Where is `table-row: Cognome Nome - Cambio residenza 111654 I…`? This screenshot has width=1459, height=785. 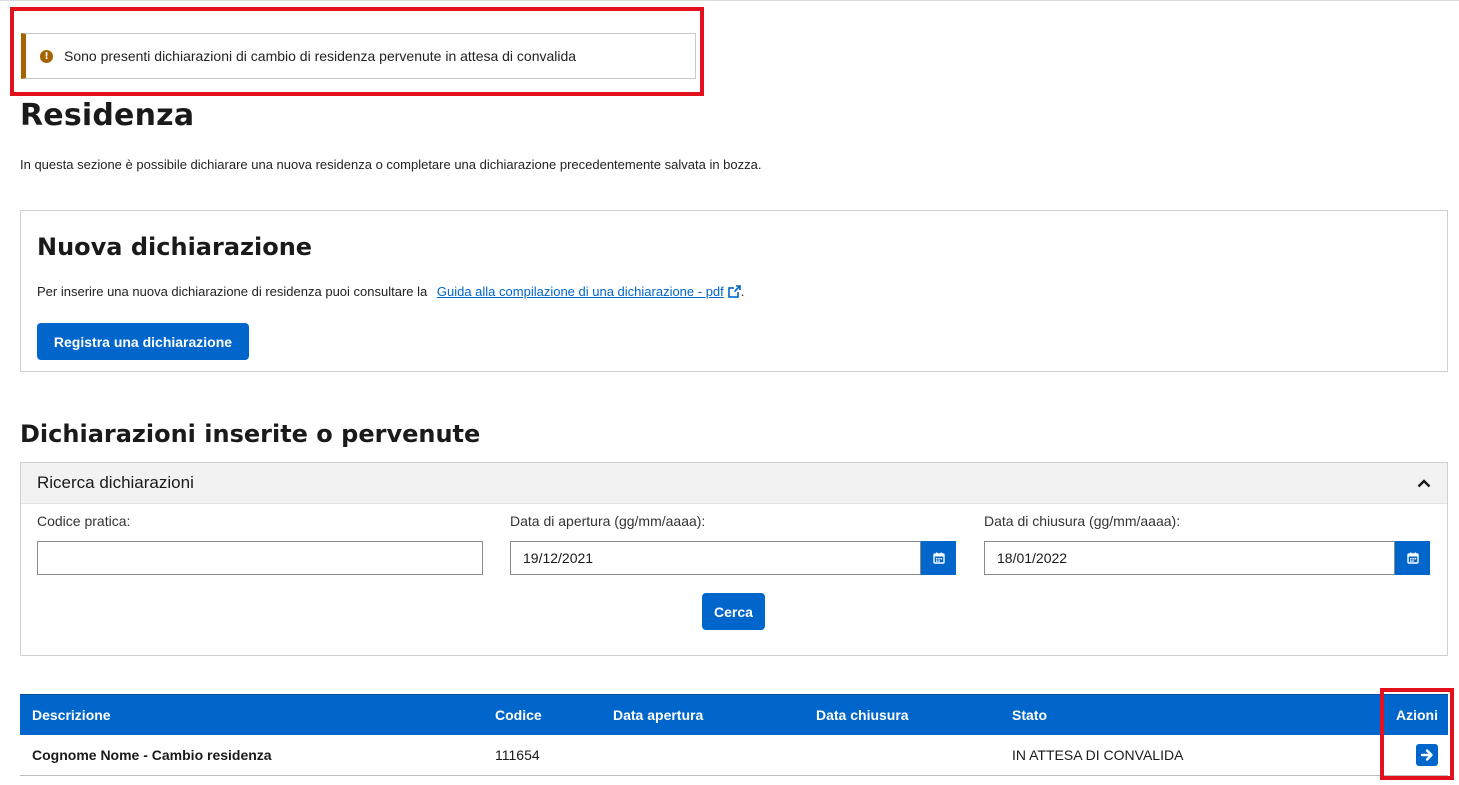
table-row: Cognome Nome - Cambio residenza 111654 I… is located at coordinates (734, 755).